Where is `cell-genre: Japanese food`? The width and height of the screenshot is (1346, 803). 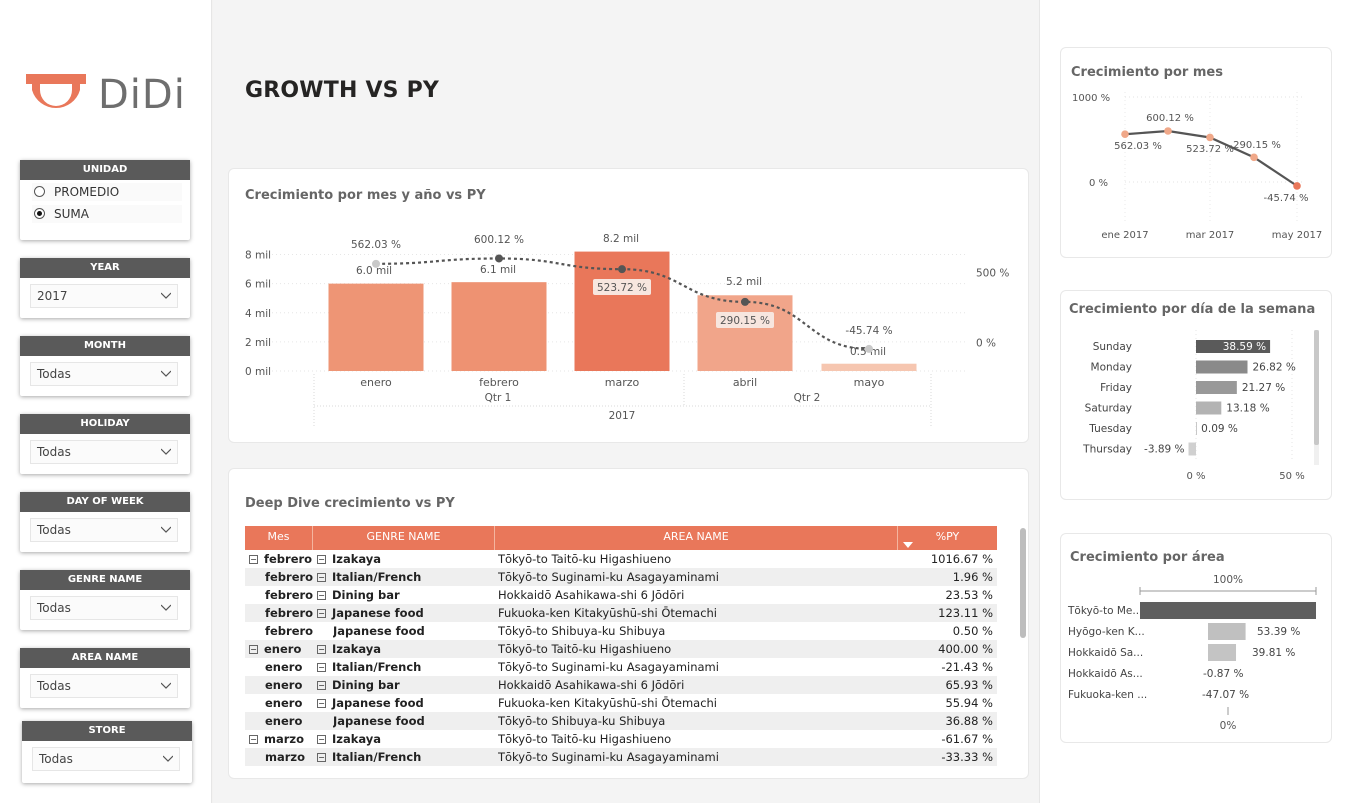 cell-genre: Japanese food is located at coordinates (379, 721).